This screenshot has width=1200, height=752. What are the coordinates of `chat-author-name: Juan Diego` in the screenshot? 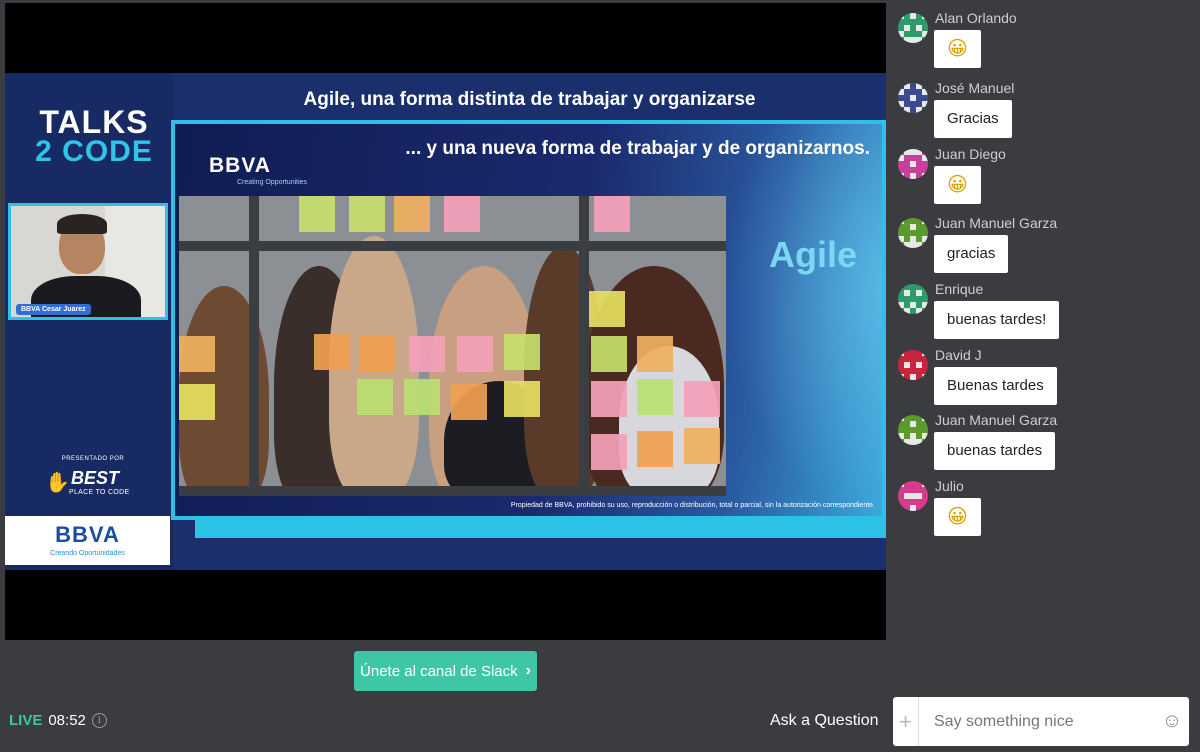 It's located at (970, 154).